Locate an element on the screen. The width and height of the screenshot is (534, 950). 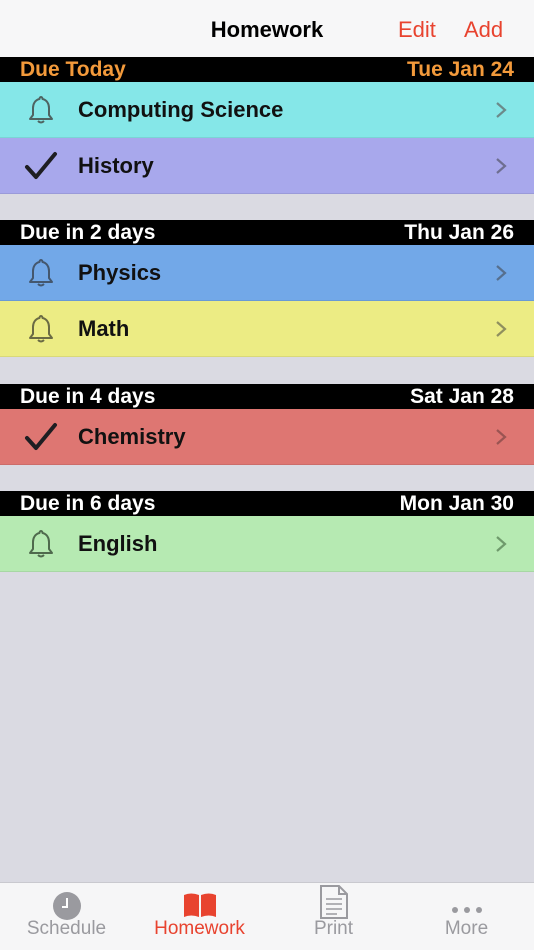
tab-schedule: Schedule is located at coordinates (66, 916).